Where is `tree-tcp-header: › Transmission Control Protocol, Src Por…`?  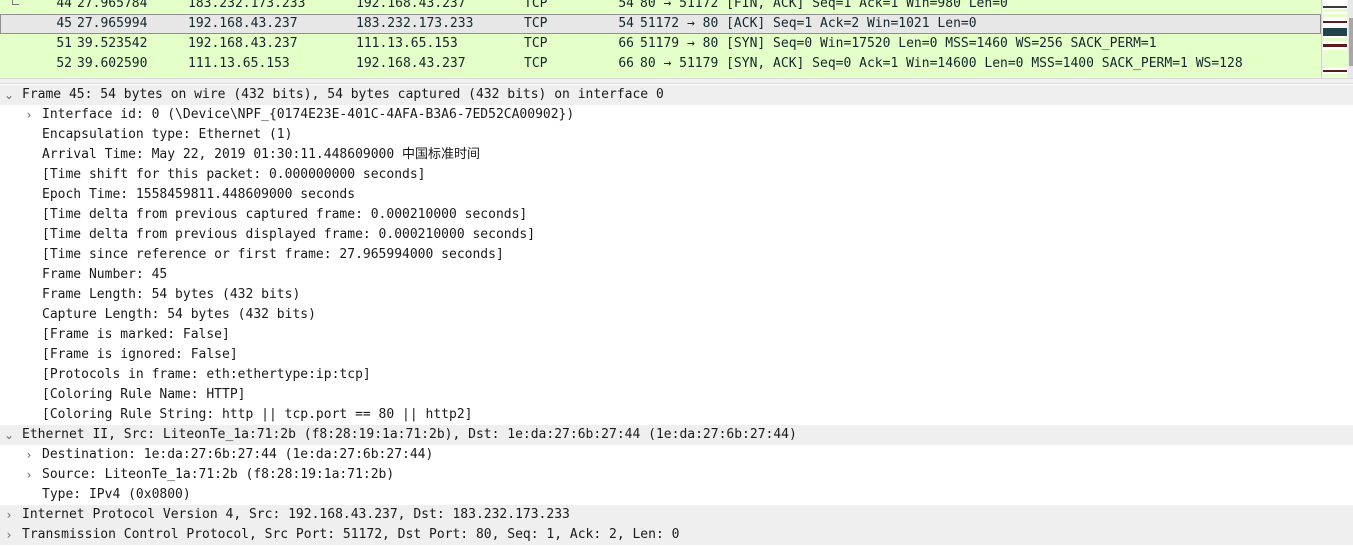 tree-tcp-header: › Transmission Control Protocol, Src Por… is located at coordinates (676, 535).